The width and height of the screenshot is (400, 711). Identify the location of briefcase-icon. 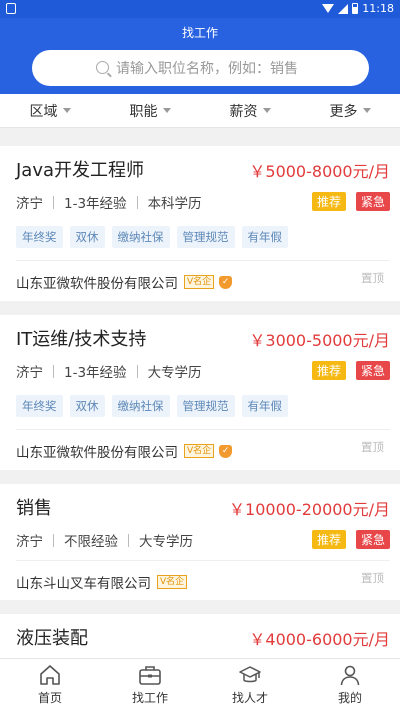
(150, 675).